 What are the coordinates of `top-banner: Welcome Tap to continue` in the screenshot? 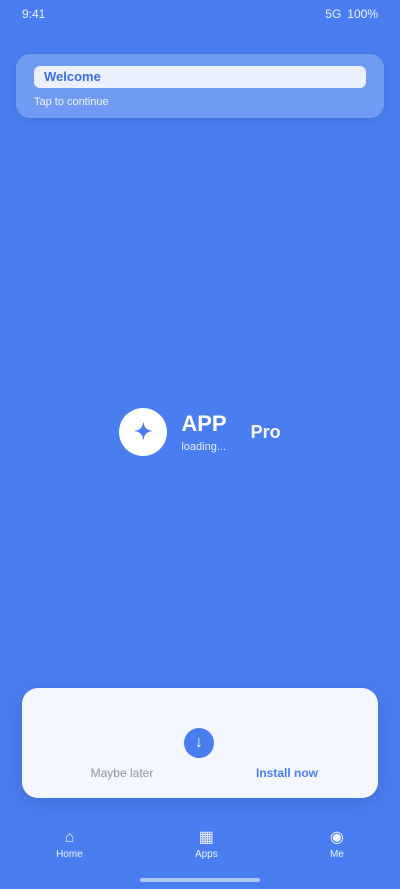 It's located at (200, 86).